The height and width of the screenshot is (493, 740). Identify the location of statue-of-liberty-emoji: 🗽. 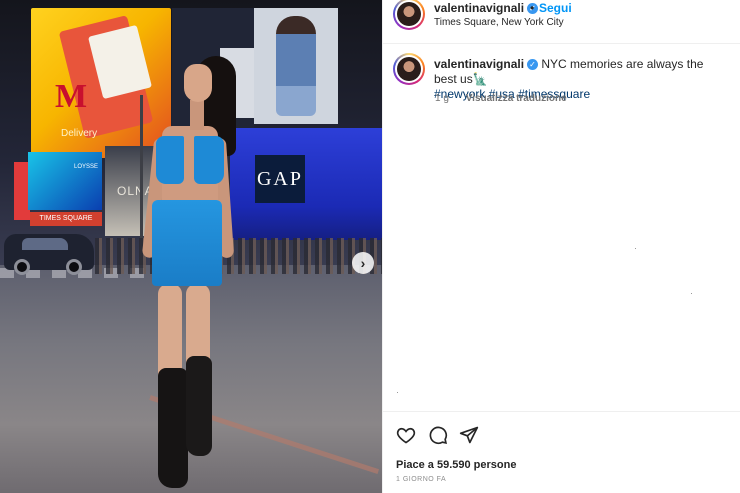
(480, 79).